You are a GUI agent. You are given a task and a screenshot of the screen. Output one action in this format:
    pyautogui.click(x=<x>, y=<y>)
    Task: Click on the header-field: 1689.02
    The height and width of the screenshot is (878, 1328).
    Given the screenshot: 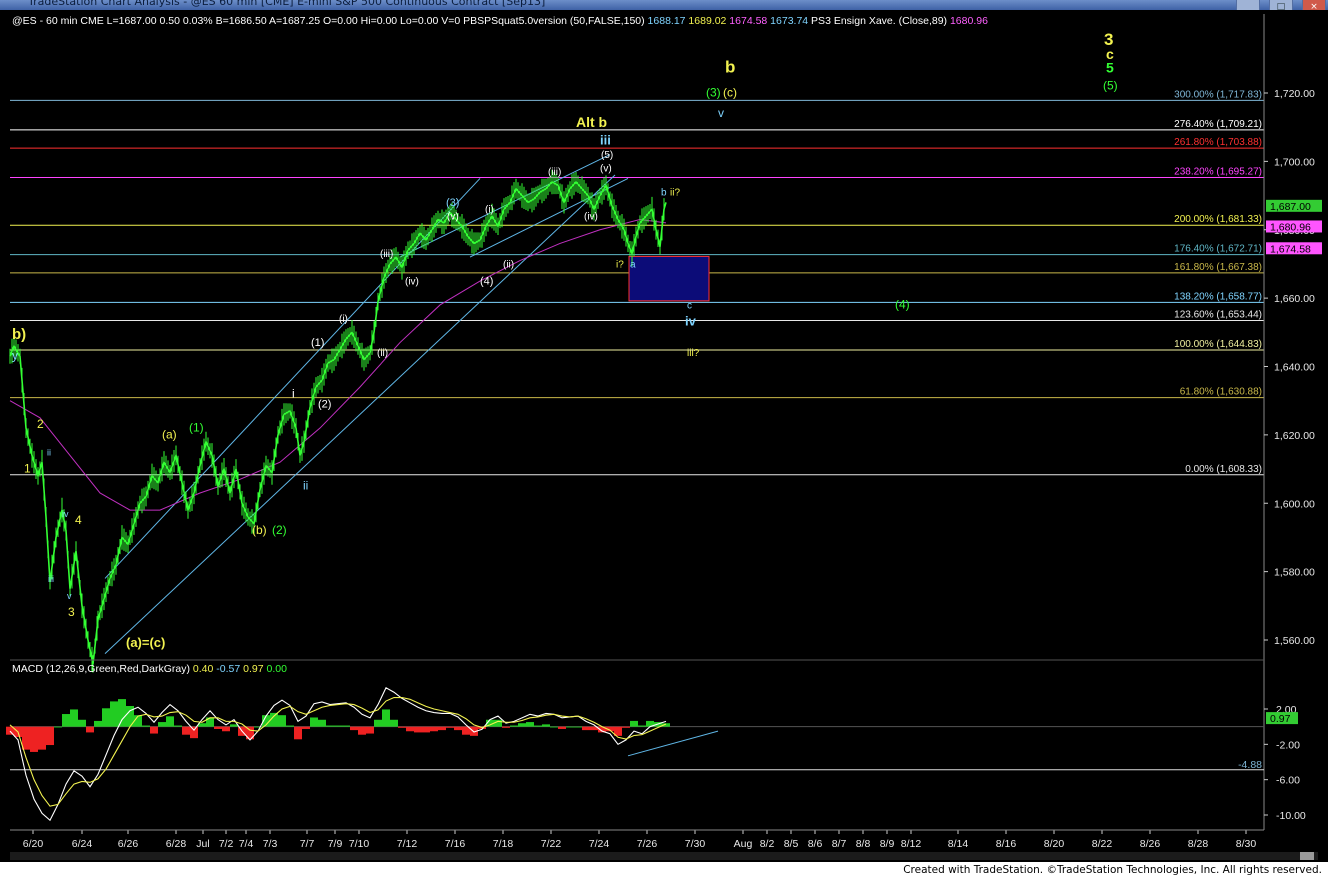 What is the action you would take?
    pyautogui.click(x=706, y=21)
    